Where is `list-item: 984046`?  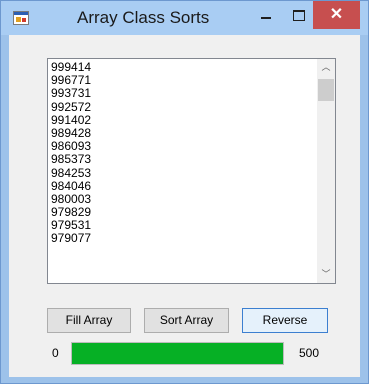 list-item: 984046 is located at coordinates (183, 186).